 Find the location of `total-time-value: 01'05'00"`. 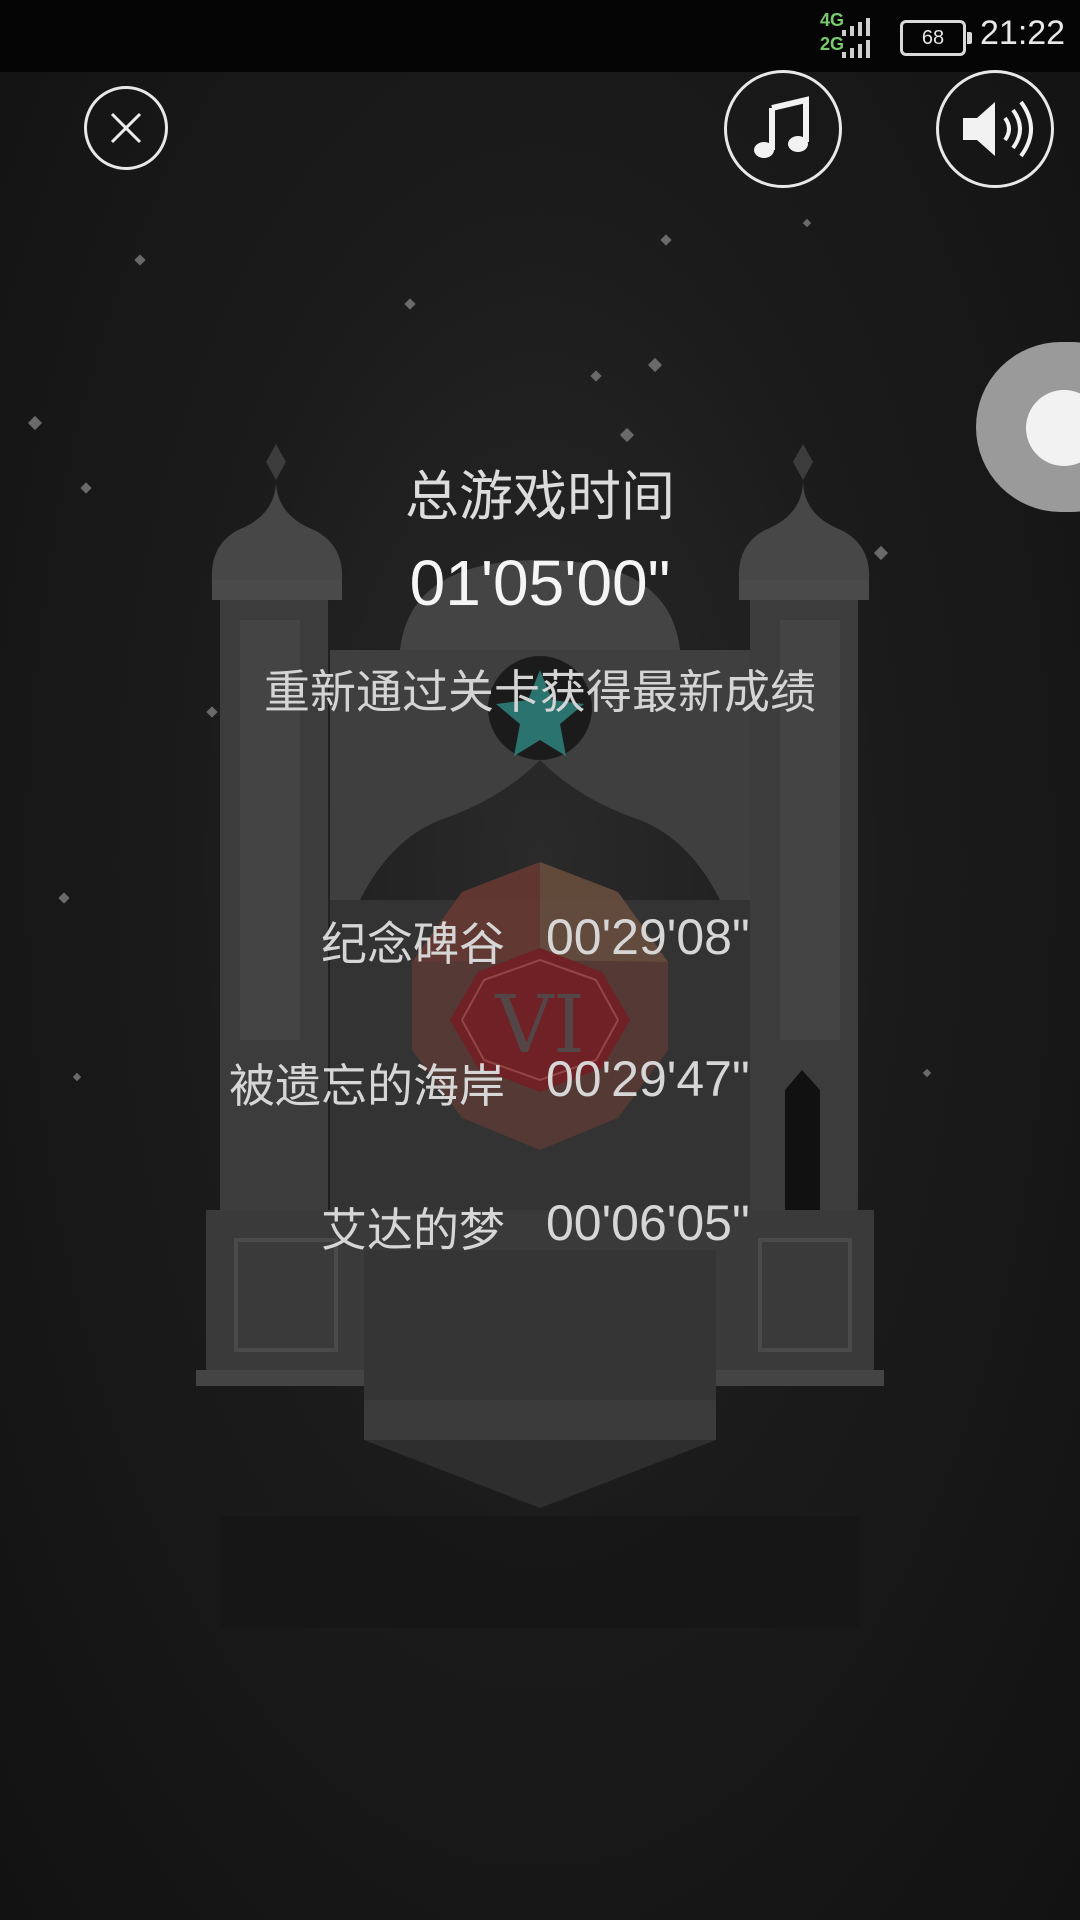

total-time-value: 01'05'00" is located at coordinates (540, 583).